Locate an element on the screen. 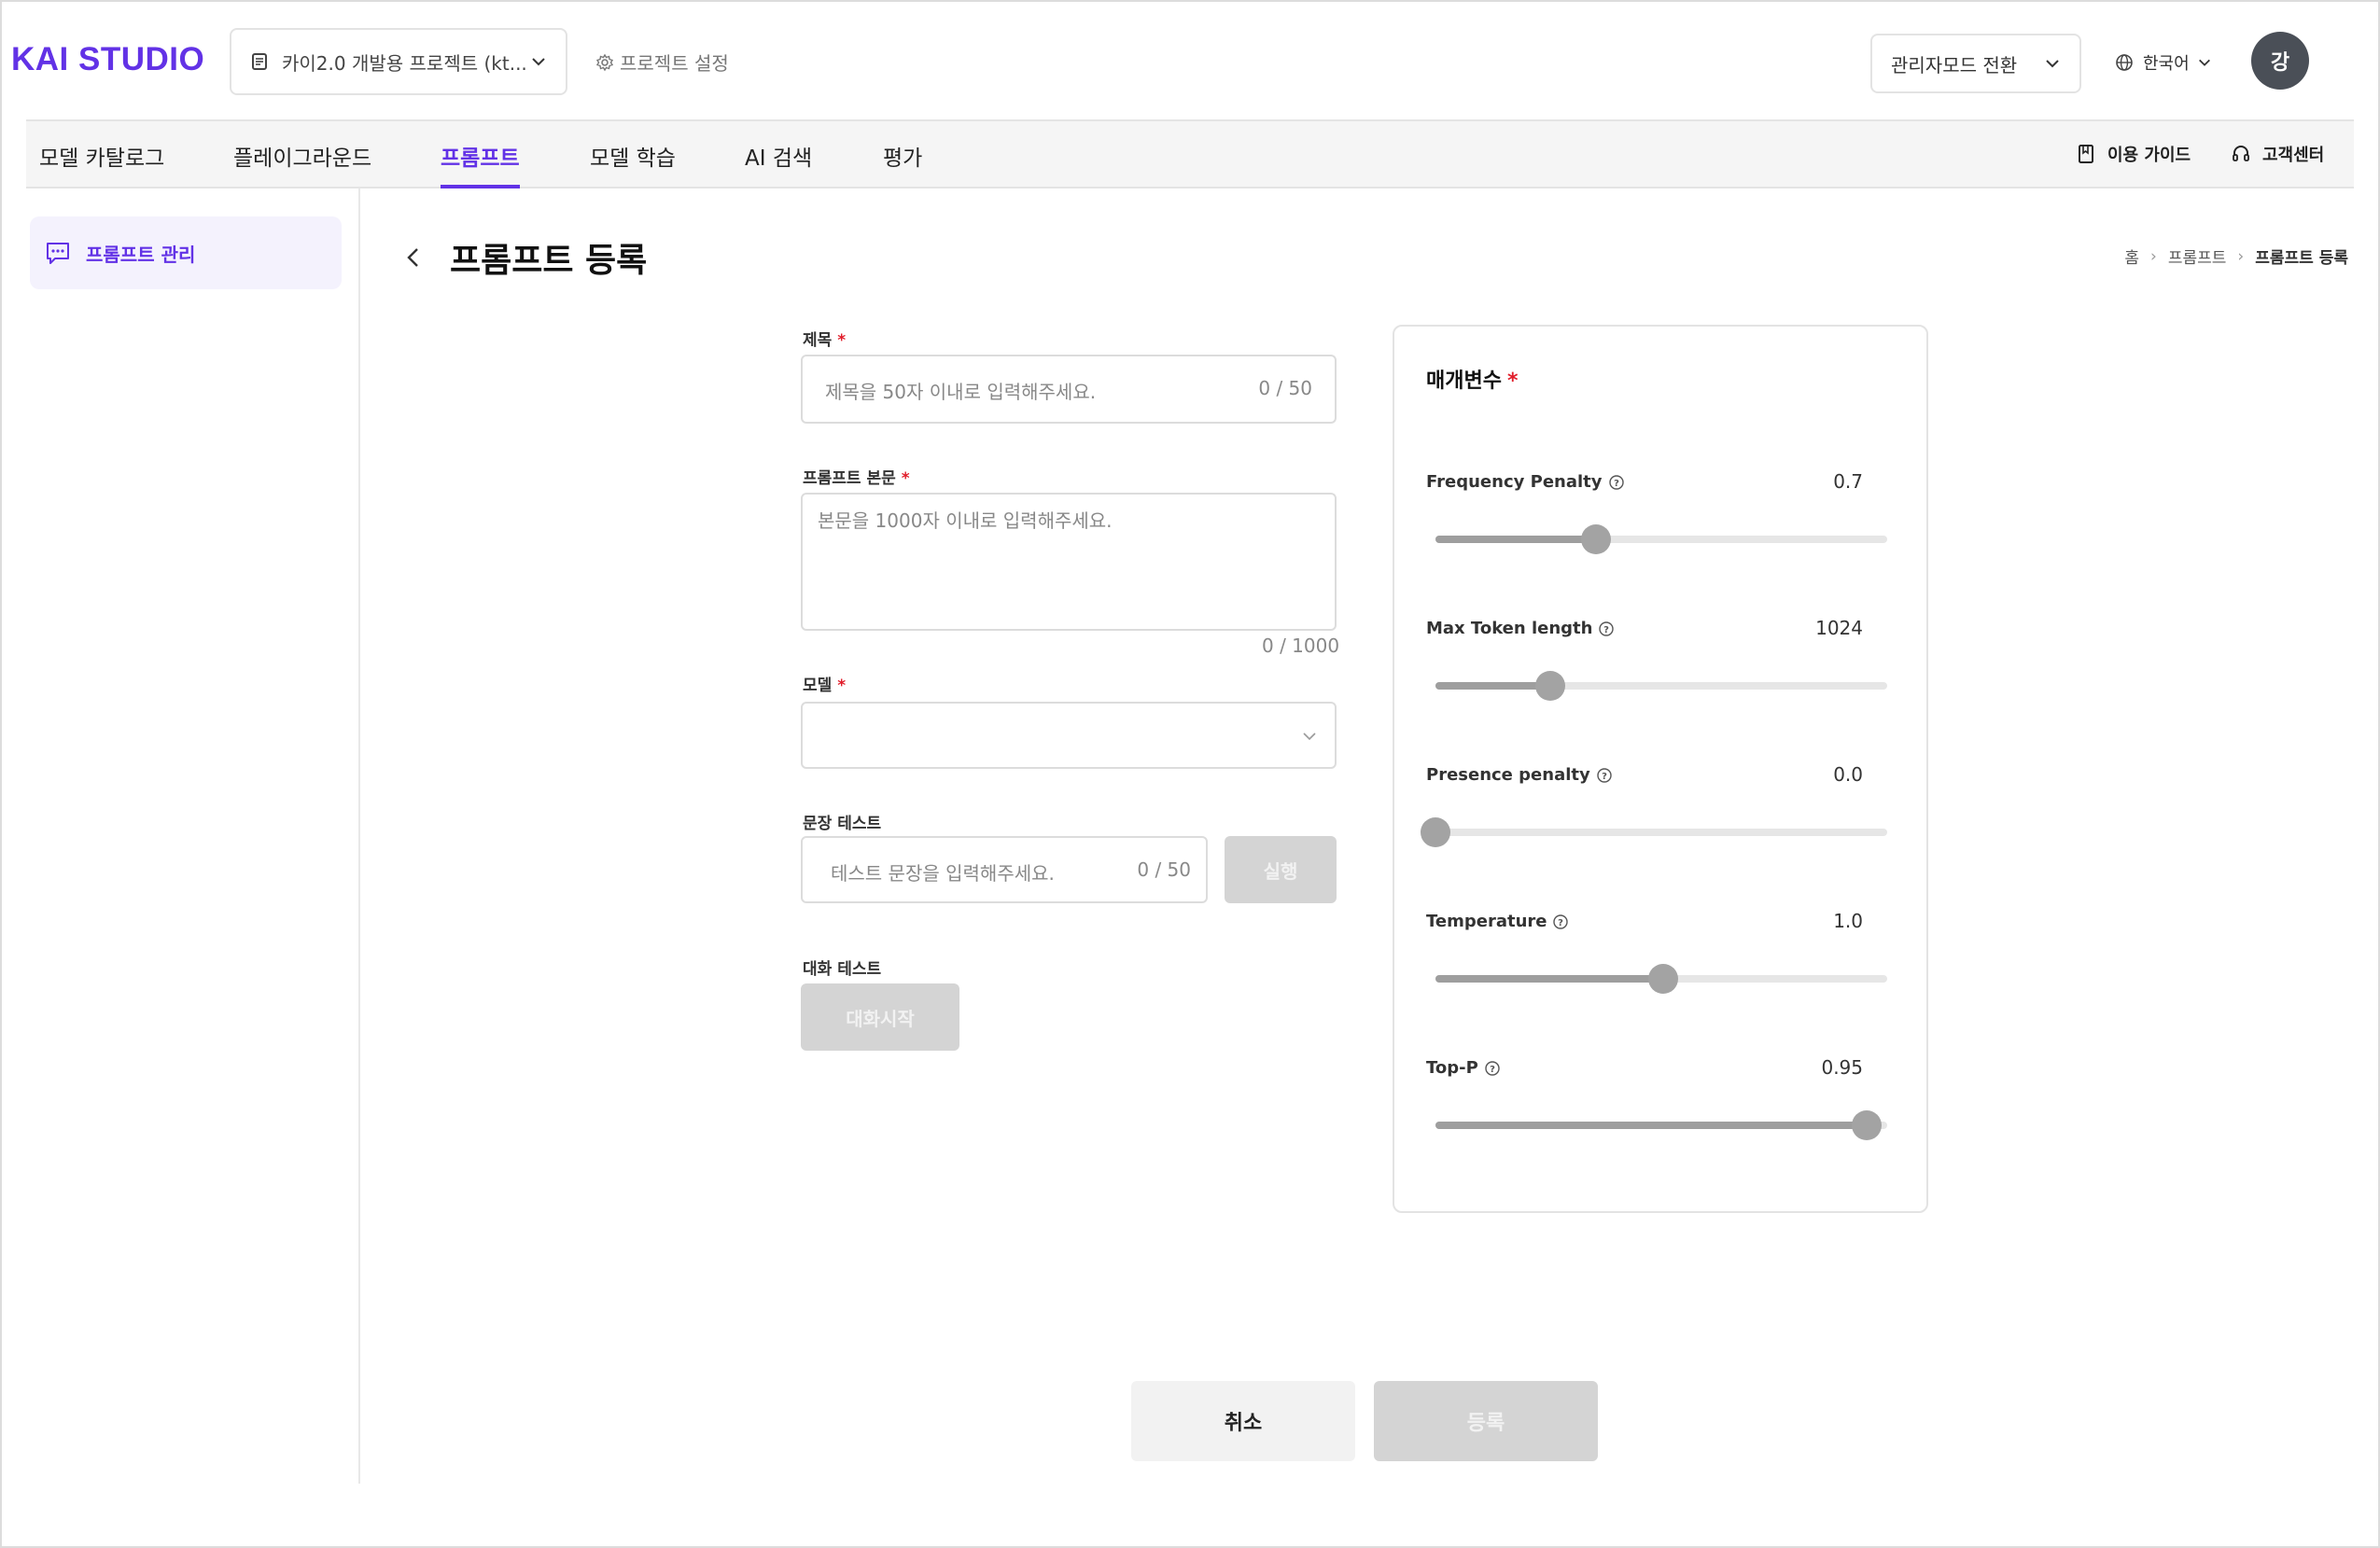 This screenshot has height=1548, width=2380. param-label: Temperature? is located at coordinates (1497, 921).